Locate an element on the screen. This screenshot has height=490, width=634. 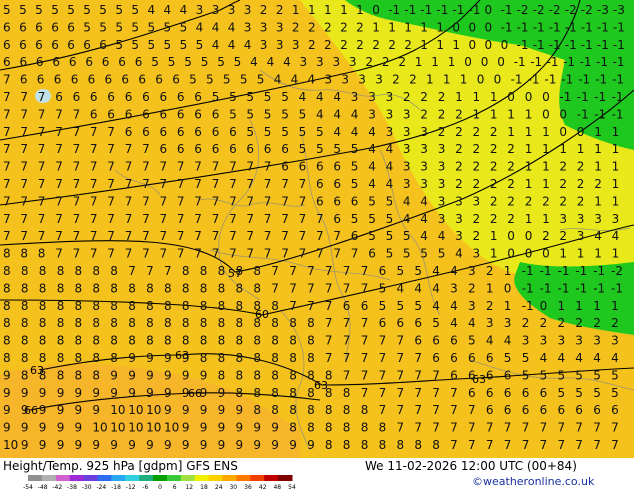
colorbar-tick-label: 24 is located at coordinates (219, 487).